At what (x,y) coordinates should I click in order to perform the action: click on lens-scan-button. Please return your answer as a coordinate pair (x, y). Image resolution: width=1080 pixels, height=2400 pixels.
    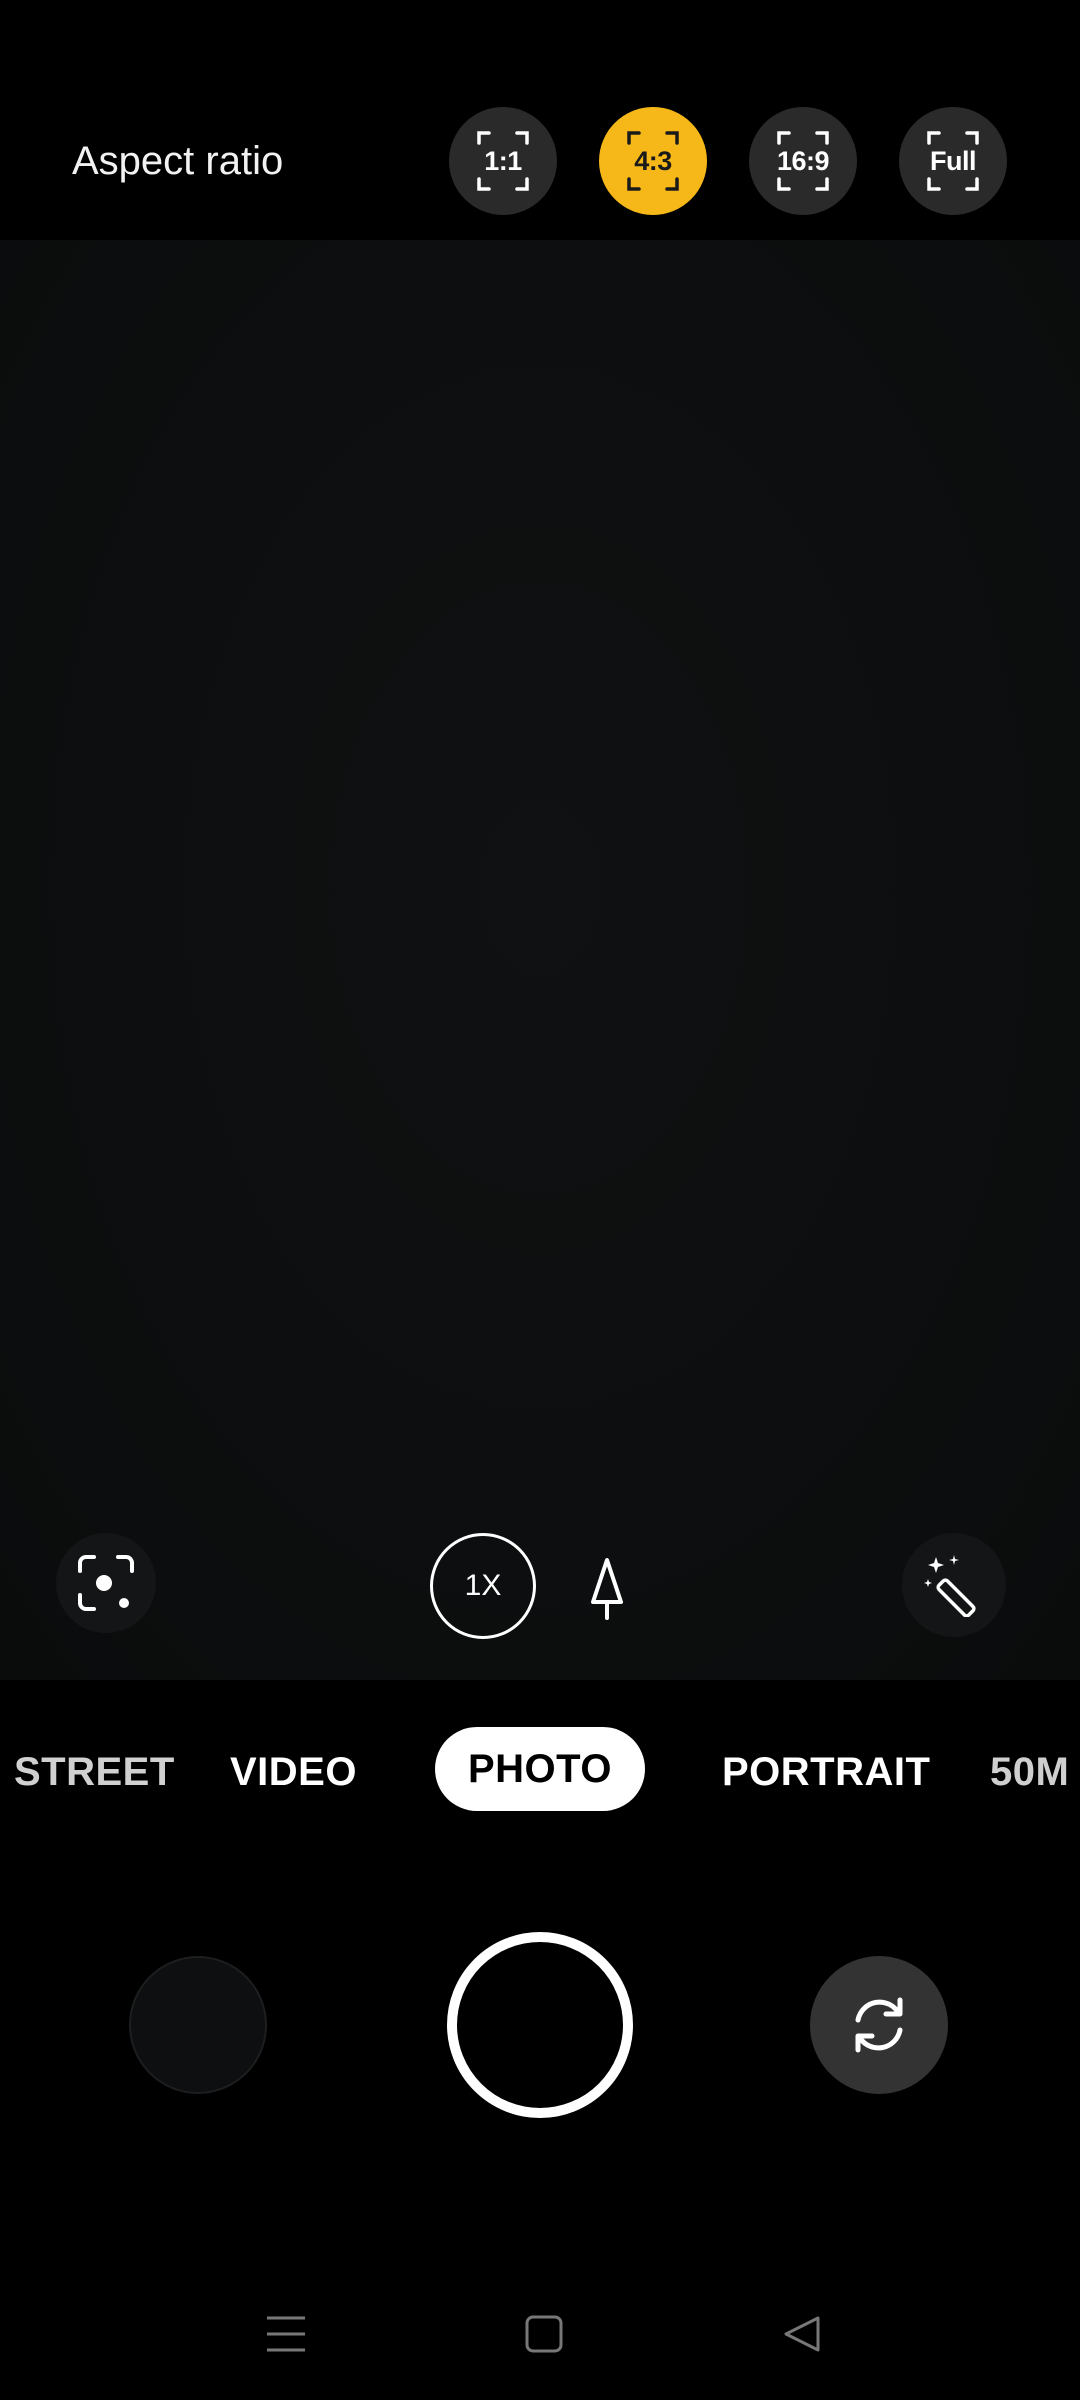
    Looking at the image, I should click on (106, 1583).